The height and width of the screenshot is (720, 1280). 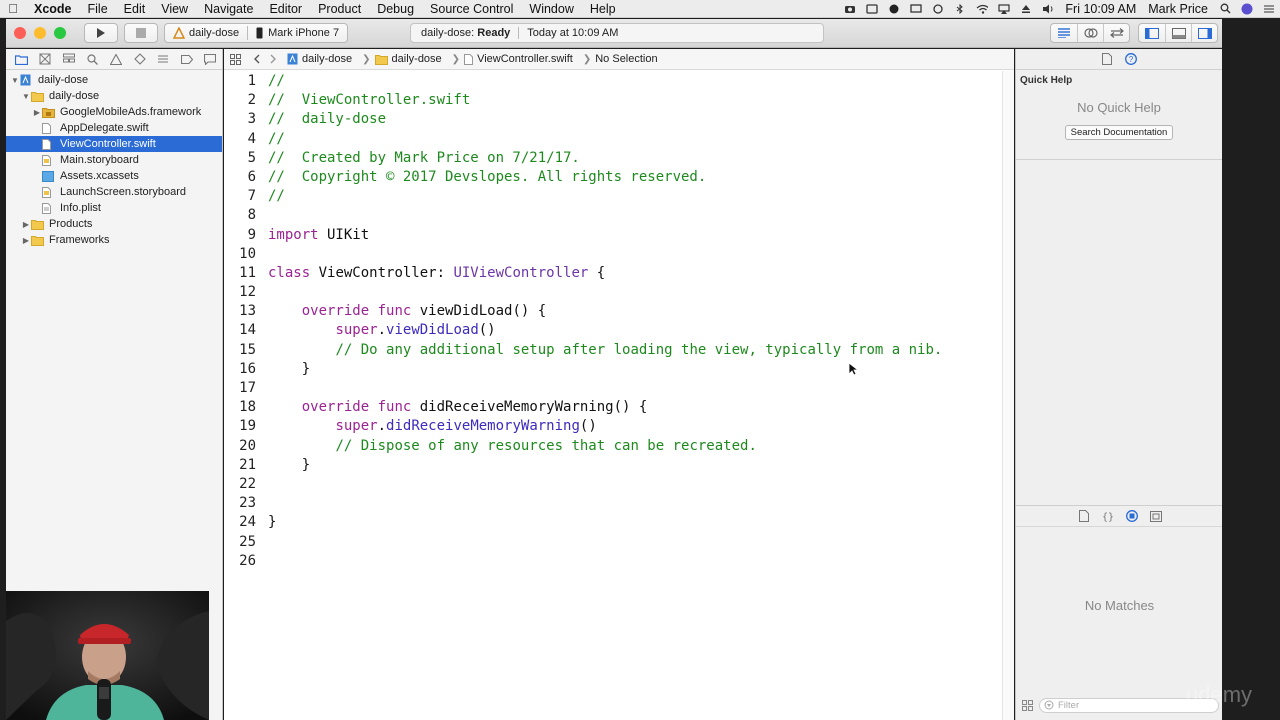 What do you see at coordinates (471, 9) in the screenshot?
I see `menu-source-control: Source Control` at bounding box center [471, 9].